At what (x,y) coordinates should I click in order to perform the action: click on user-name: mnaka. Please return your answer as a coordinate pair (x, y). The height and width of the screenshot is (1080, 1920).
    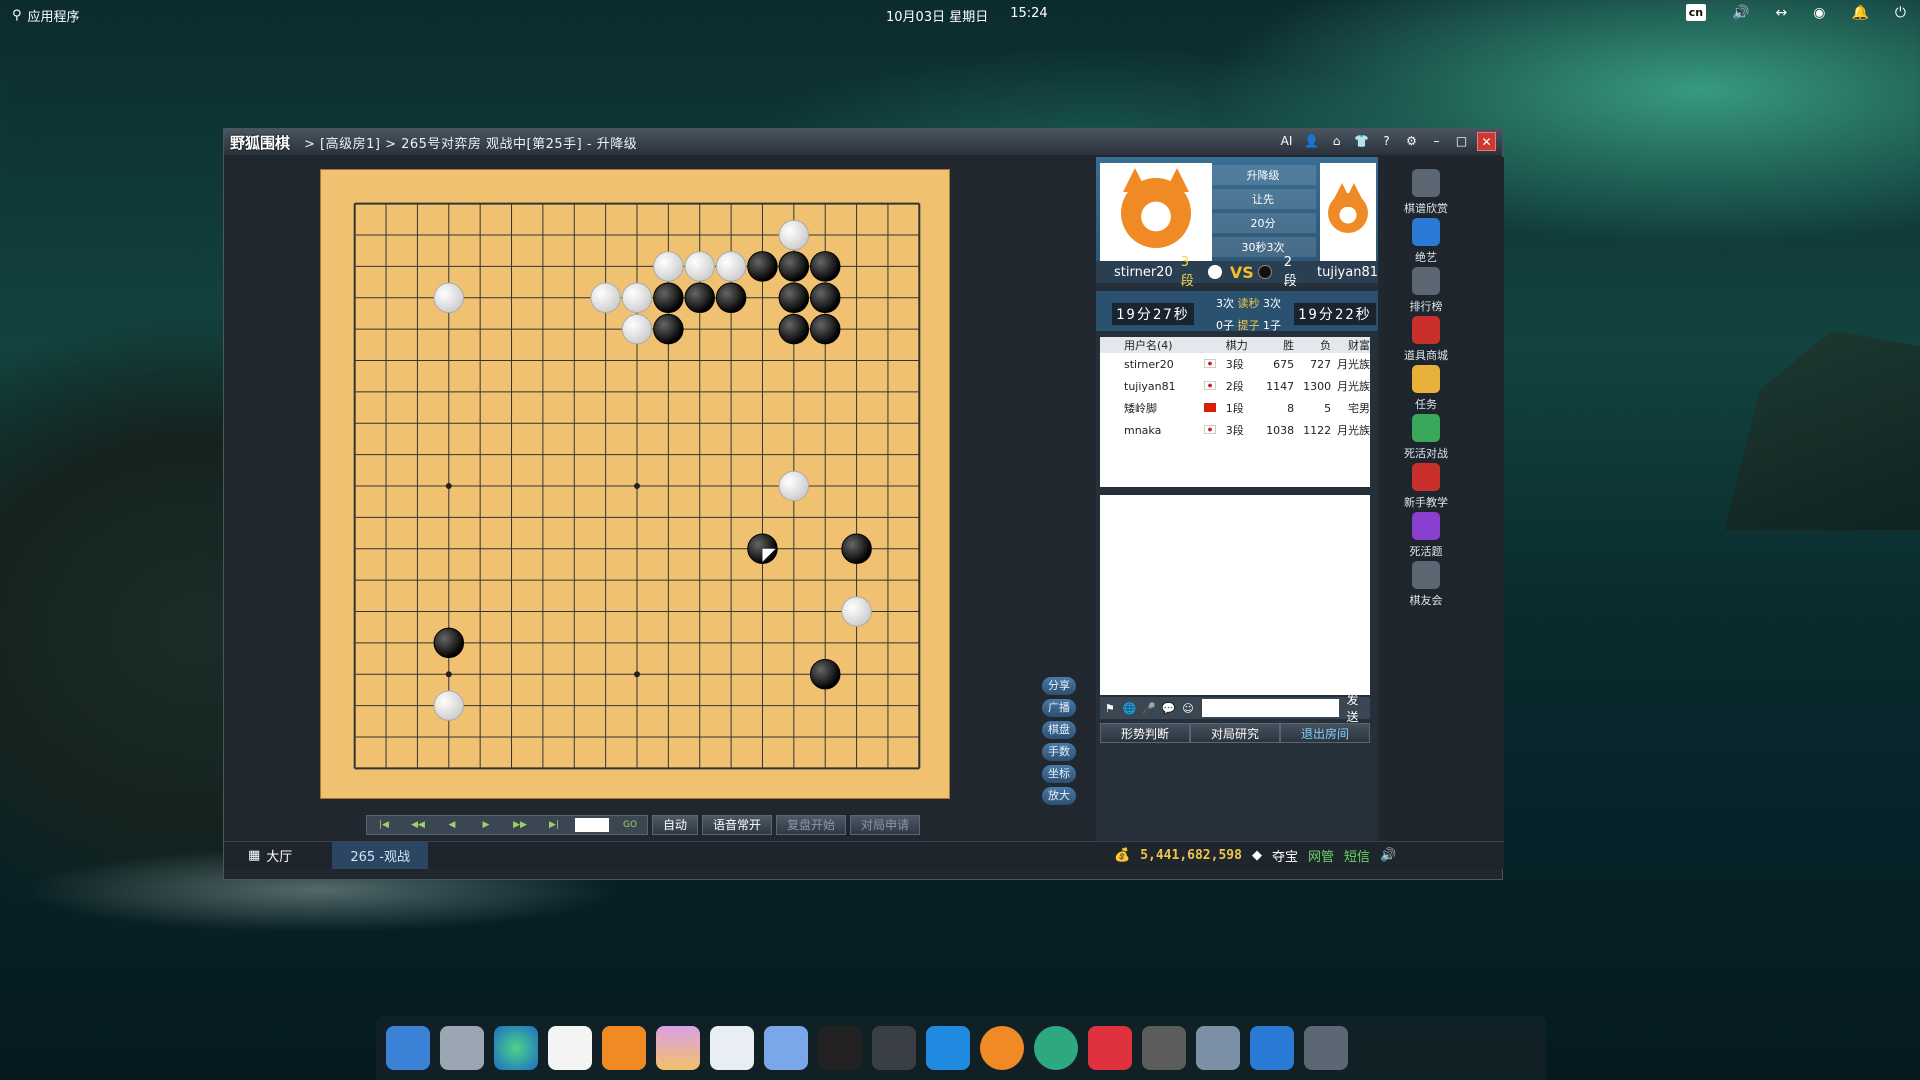
    Looking at the image, I should click on (1143, 430).